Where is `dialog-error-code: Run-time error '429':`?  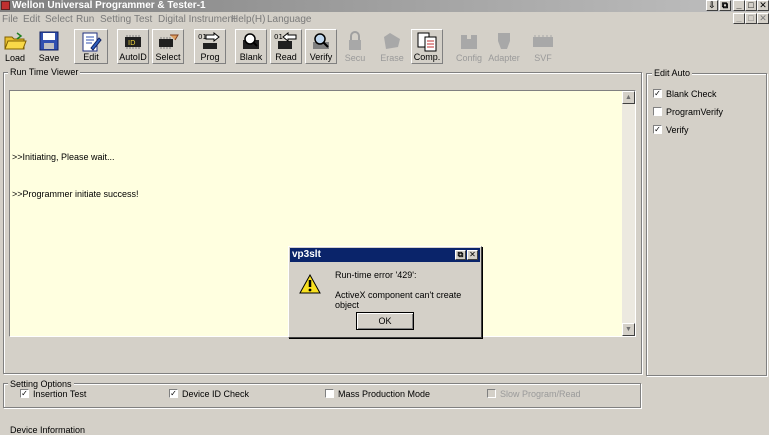
dialog-error-code: Run-time error '429': is located at coordinates (376, 275).